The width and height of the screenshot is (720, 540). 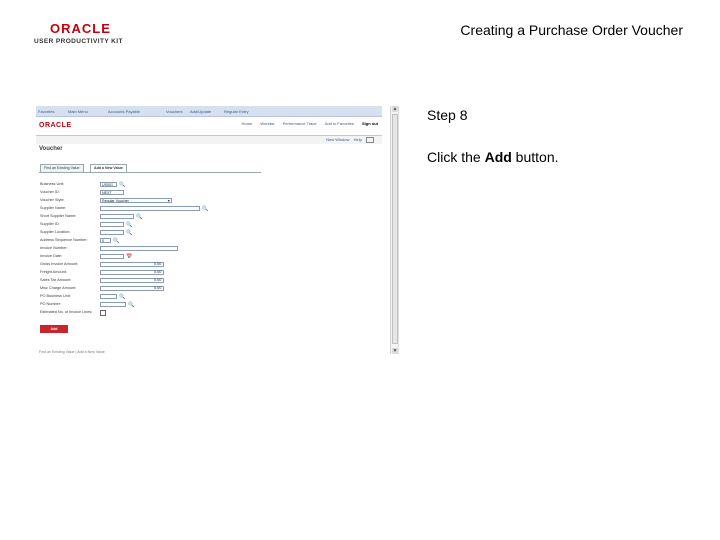 What do you see at coordinates (129, 233) in the screenshot?
I see `supplier-location-lookup-icon: 🔍` at bounding box center [129, 233].